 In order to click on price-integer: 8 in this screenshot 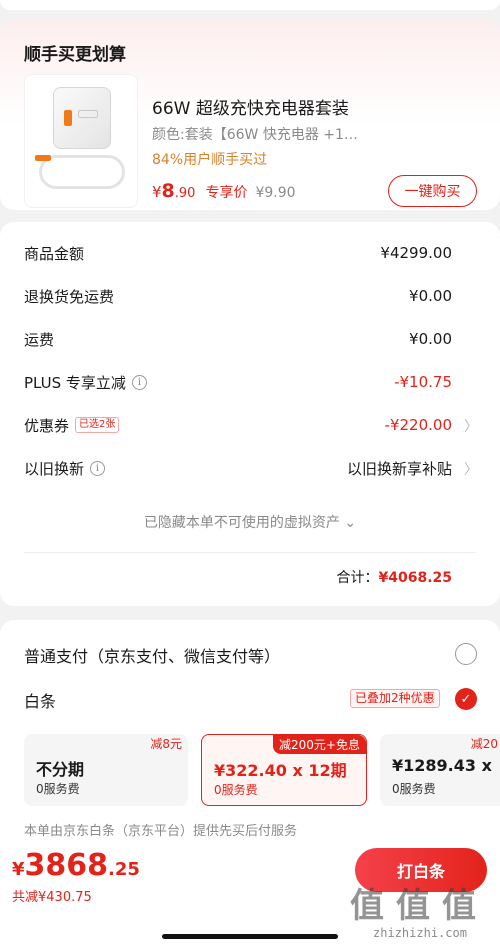, I will do `click(168, 191)`.